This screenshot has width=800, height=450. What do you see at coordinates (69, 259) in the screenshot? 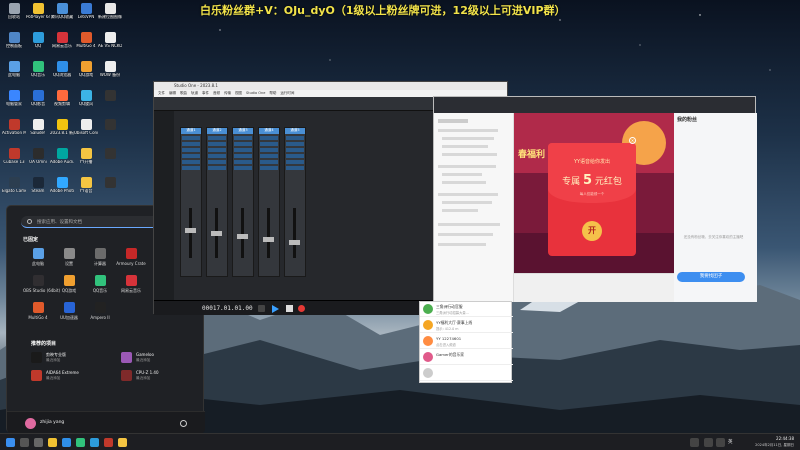
I see `pinned-app: 设置` at bounding box center [69, 259].